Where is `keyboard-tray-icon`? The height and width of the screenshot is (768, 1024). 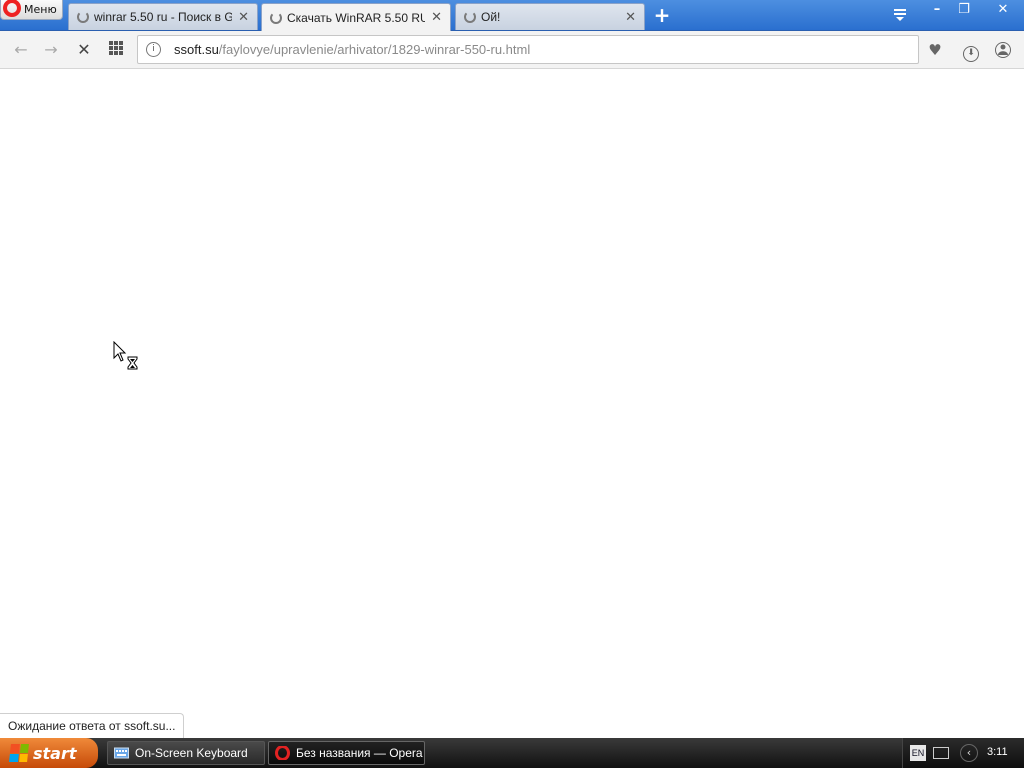 keyboard-tray-icon is located at coordinates (941, 753).